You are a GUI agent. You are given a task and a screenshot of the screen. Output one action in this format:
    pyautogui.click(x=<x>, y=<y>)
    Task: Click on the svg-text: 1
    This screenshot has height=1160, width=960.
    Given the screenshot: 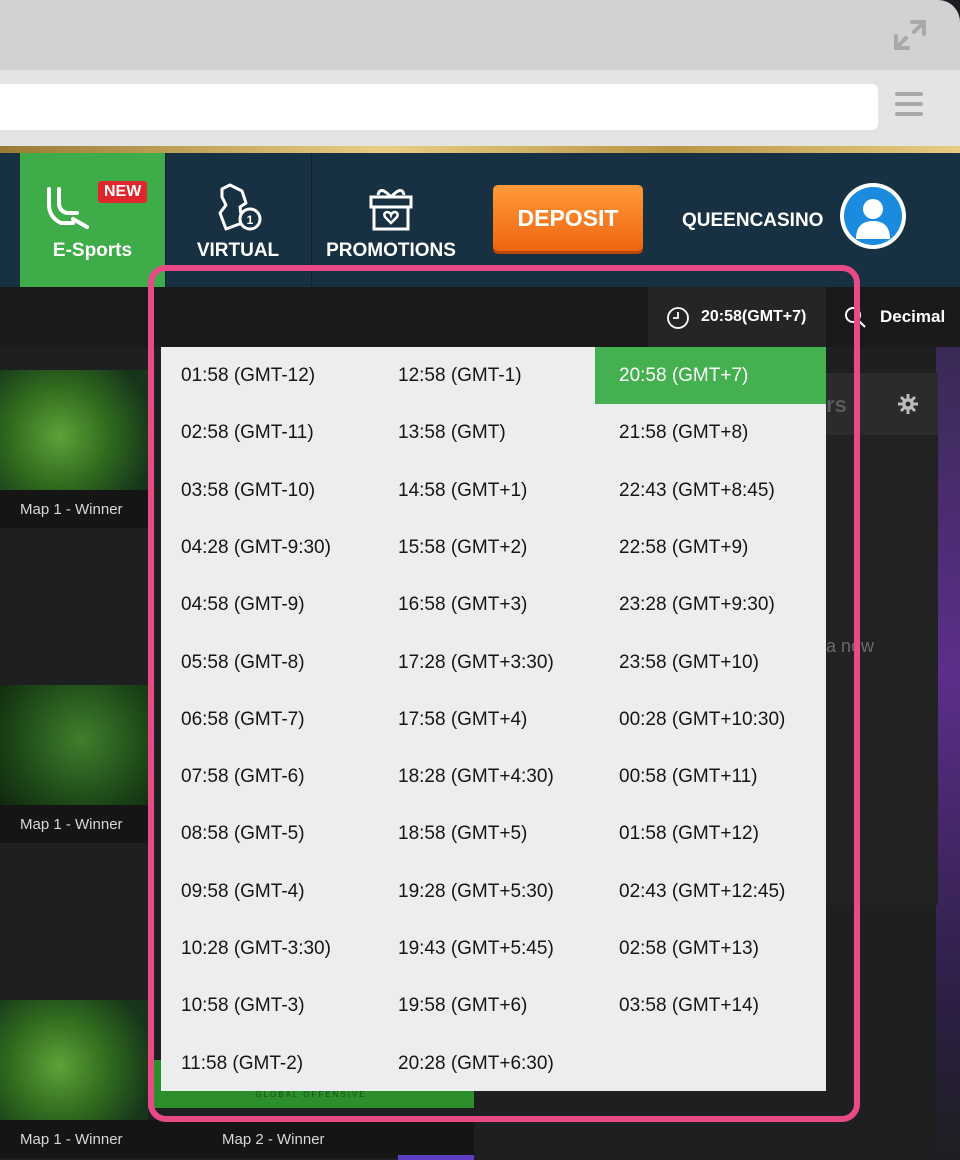 What is the action you would take?
    pyautogui.click(x=250, y=220)
    